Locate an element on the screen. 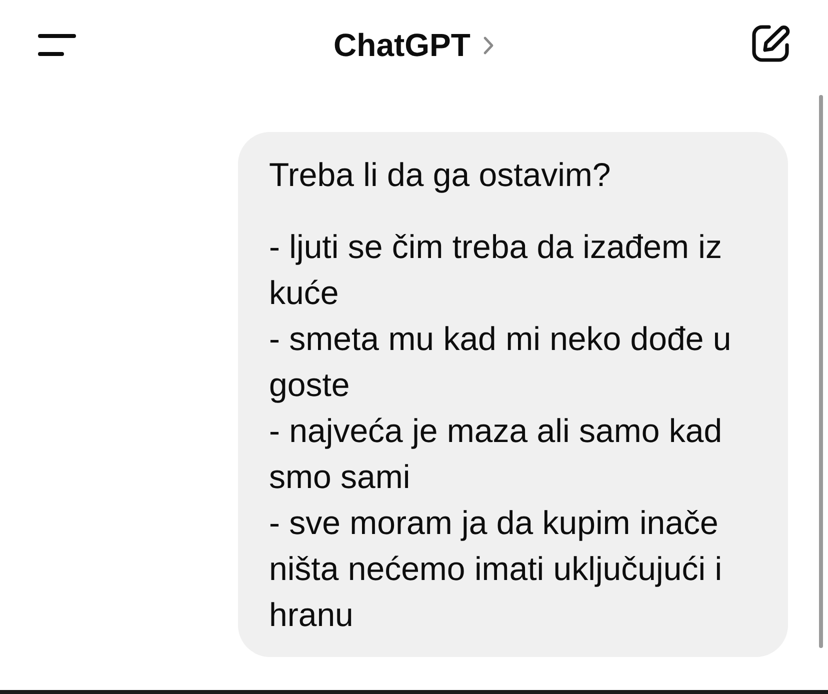 The width and height of the screenshot is (828, 694). menu-button is located at coordinates (57, 45).